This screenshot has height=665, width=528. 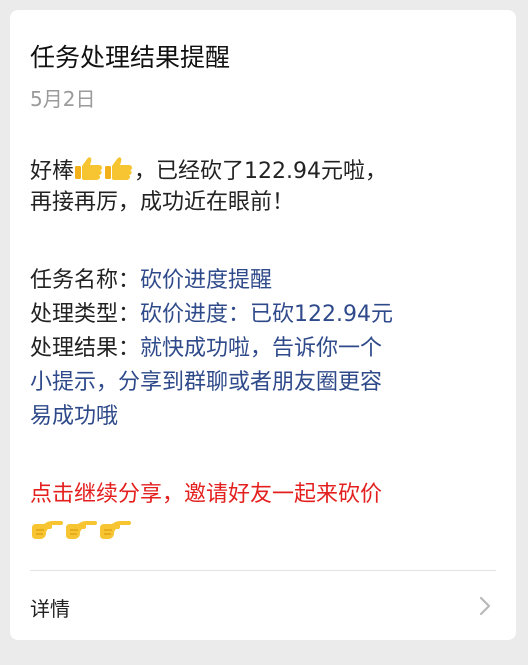 I want to click on greeting-line-2: 再接再厉，成功近在眼前！, so click(x=162, y=202).